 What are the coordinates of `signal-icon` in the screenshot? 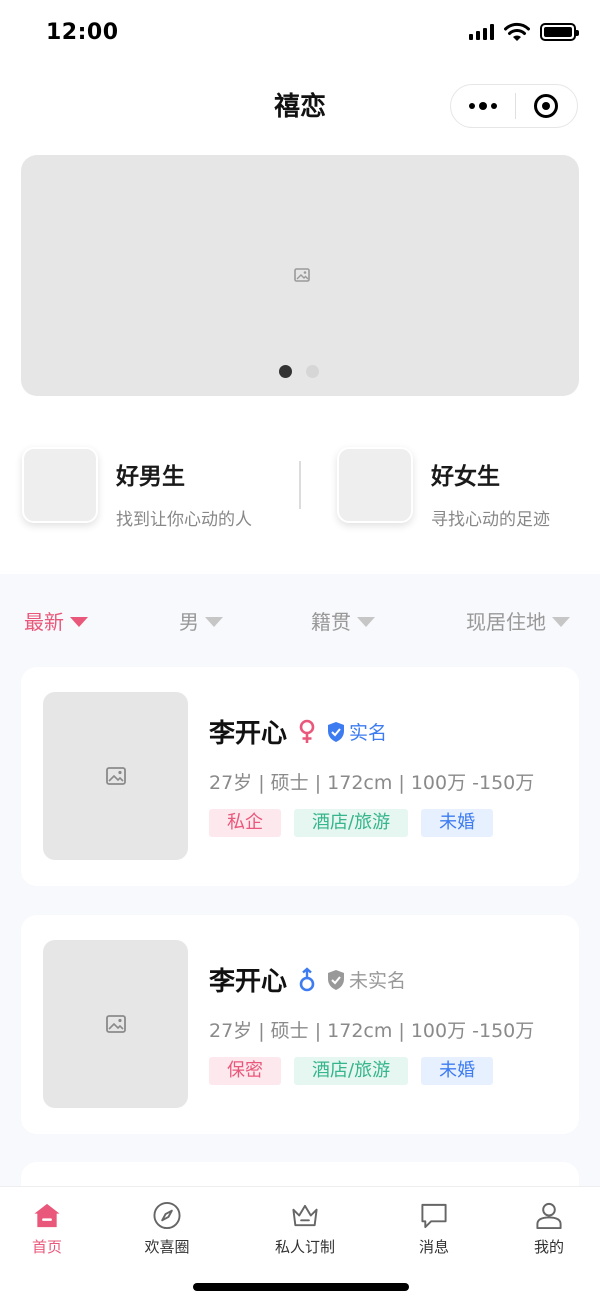 It's located at (481, 32).